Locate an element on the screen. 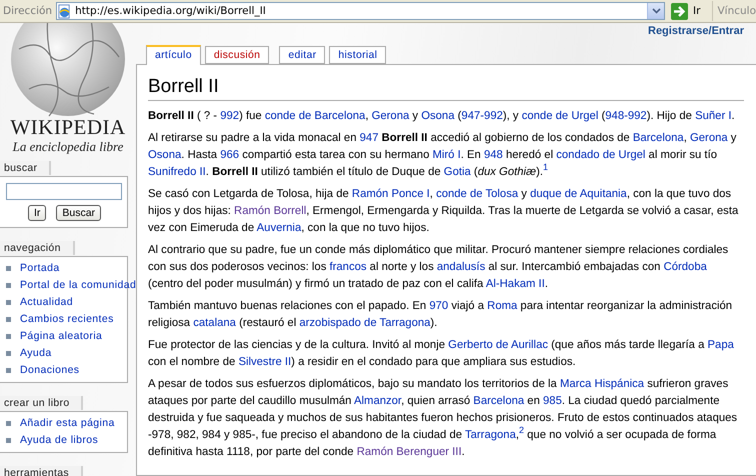 This screenshot has height=476, width=756. article-link: andalusís is located at coordinates (461, 267).